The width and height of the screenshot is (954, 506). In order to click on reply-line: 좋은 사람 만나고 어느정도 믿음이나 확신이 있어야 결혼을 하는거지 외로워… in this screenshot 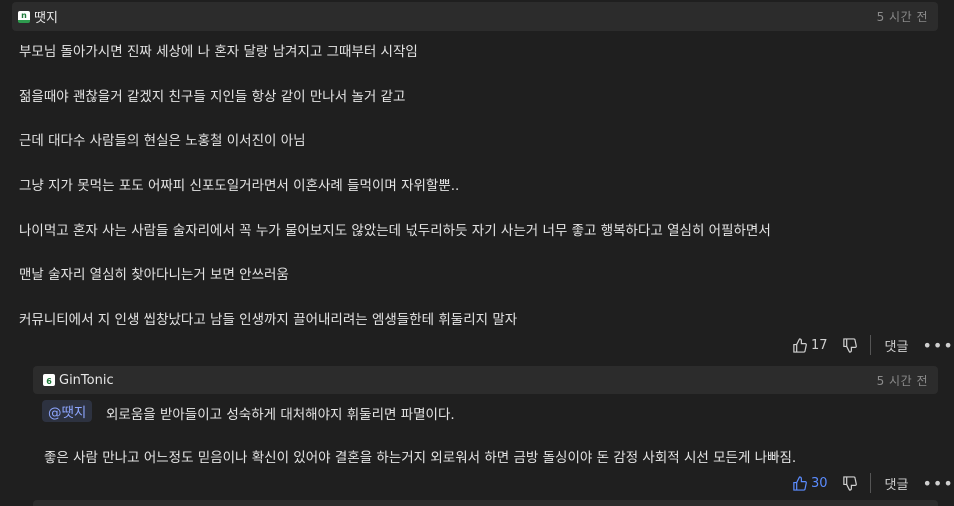, I will do `click(420, 458)`.